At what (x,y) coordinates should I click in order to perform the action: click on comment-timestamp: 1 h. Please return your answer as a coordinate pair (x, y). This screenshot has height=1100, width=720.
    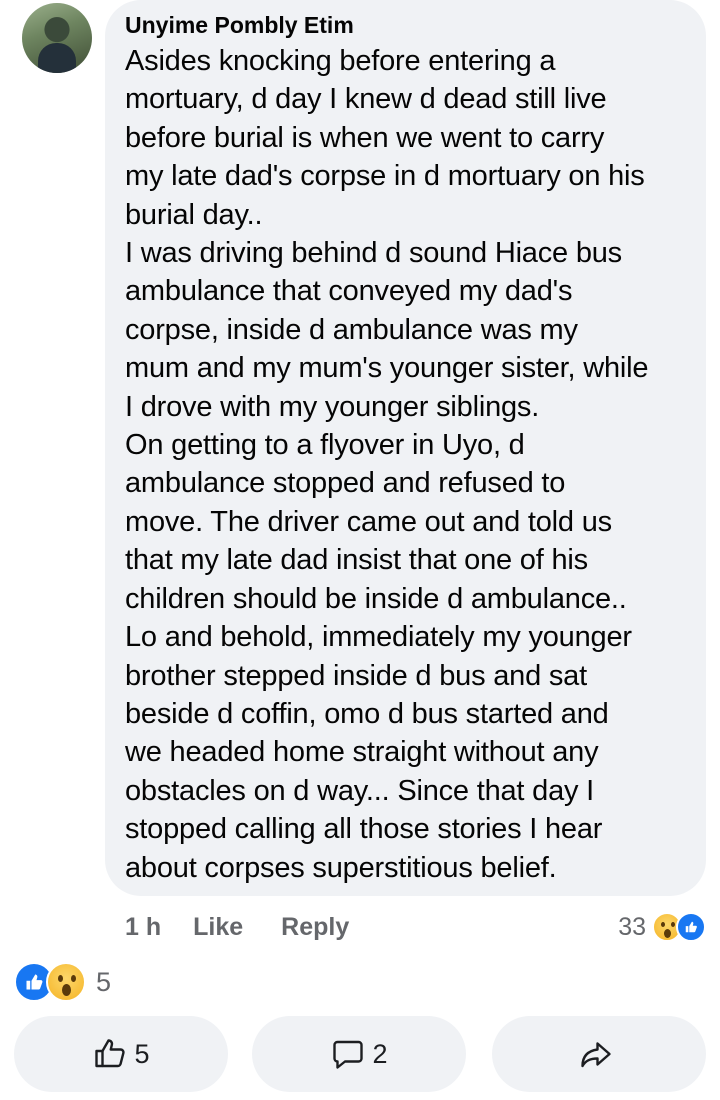
    Looking at the image, I should click on (143, 927).